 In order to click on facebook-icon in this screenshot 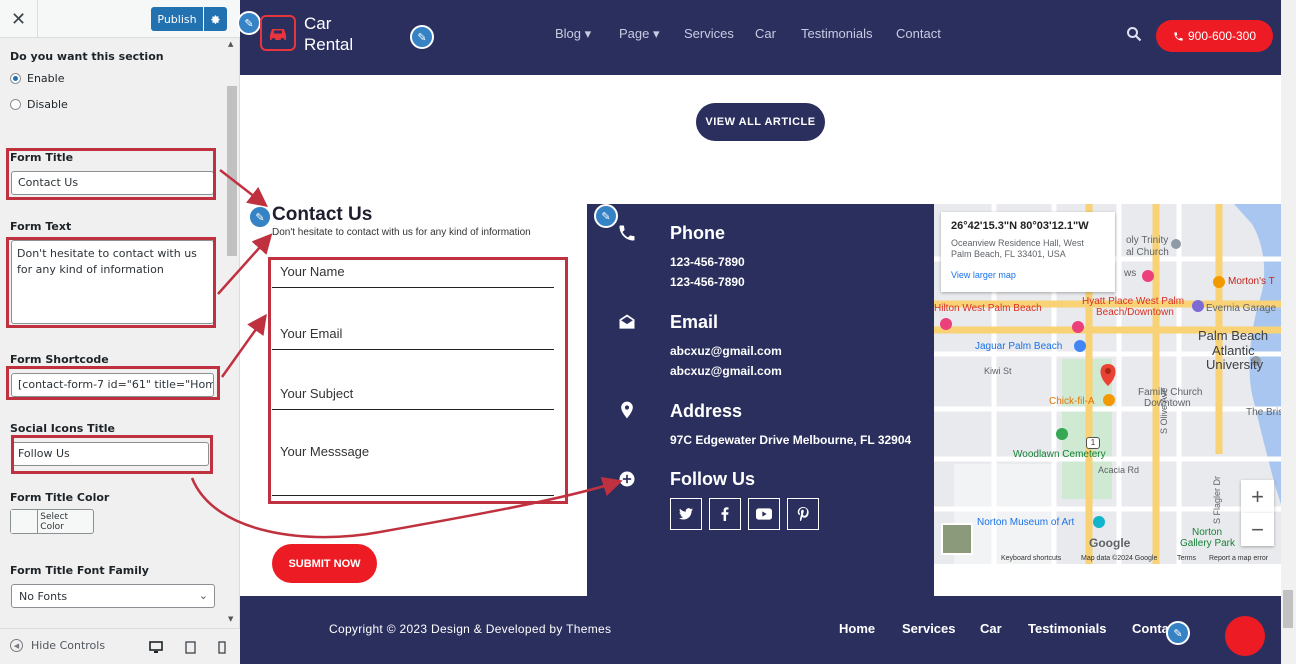, I will do `click(725, 514)`.